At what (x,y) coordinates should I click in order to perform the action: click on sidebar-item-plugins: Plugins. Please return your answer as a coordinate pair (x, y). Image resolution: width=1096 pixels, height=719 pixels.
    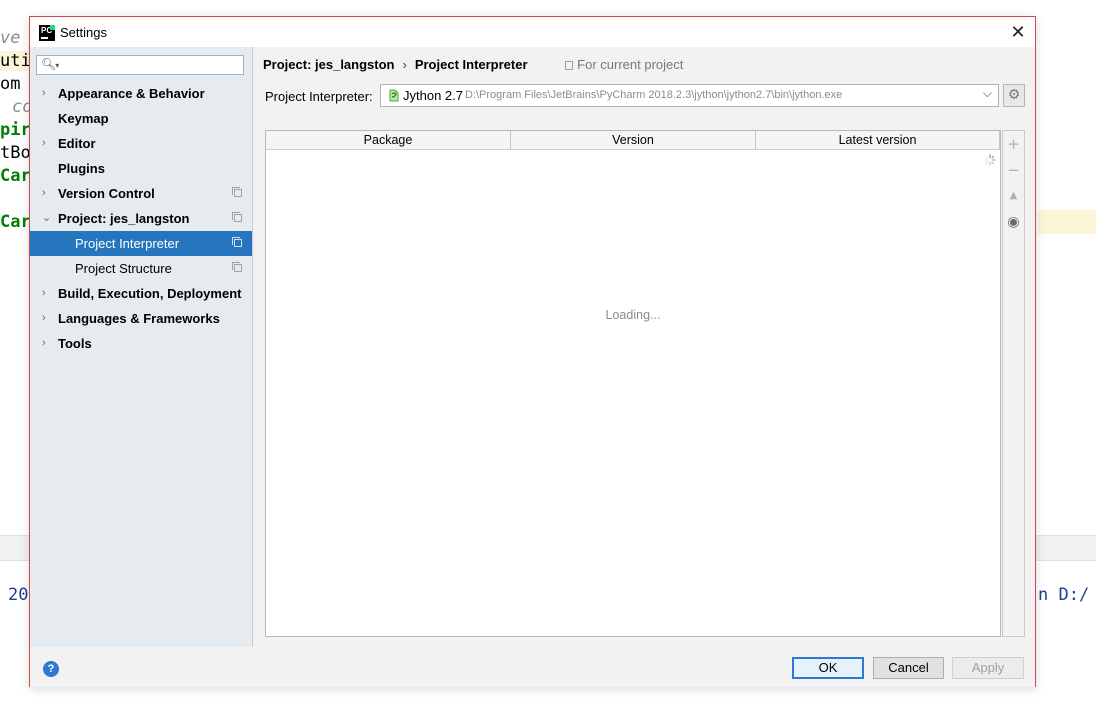
    Looking at the image, I should click on (141, 168).